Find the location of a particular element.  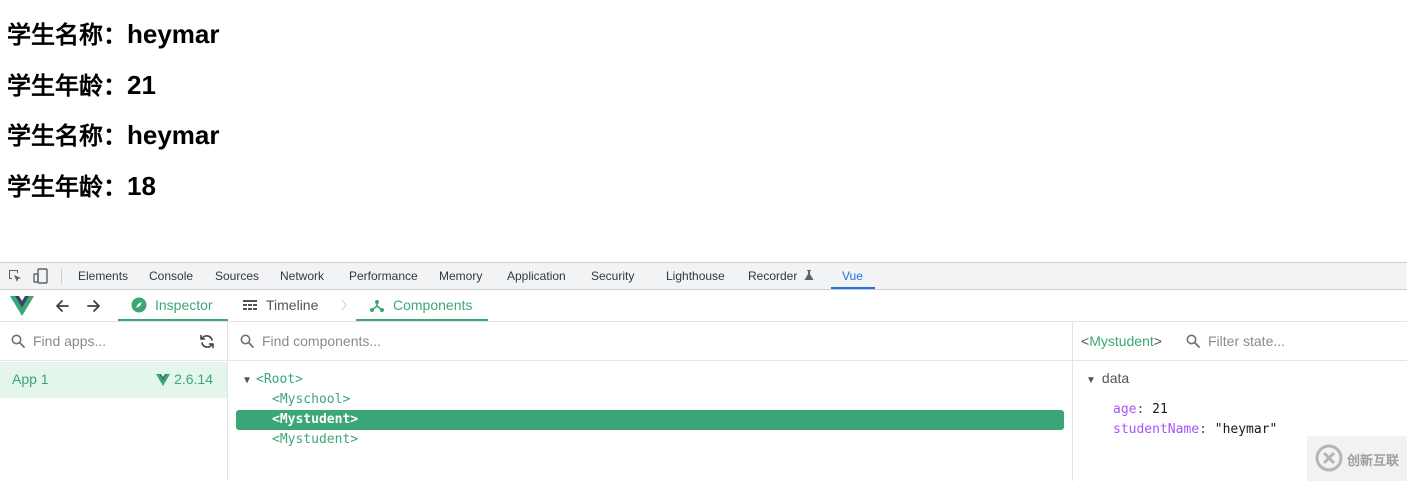

student-age-line: 学生年龄：18 is located at coordinates (81, 186).